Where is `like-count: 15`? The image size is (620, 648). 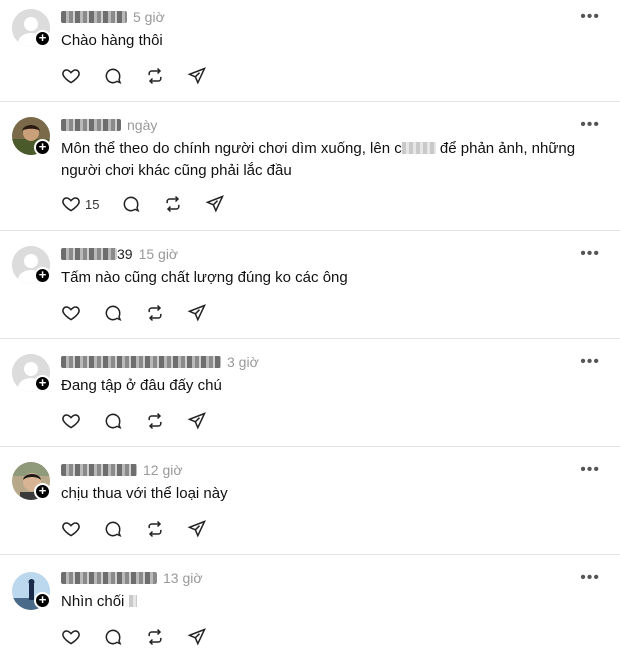
like-count: 15 is located at coordinates (92, 204).